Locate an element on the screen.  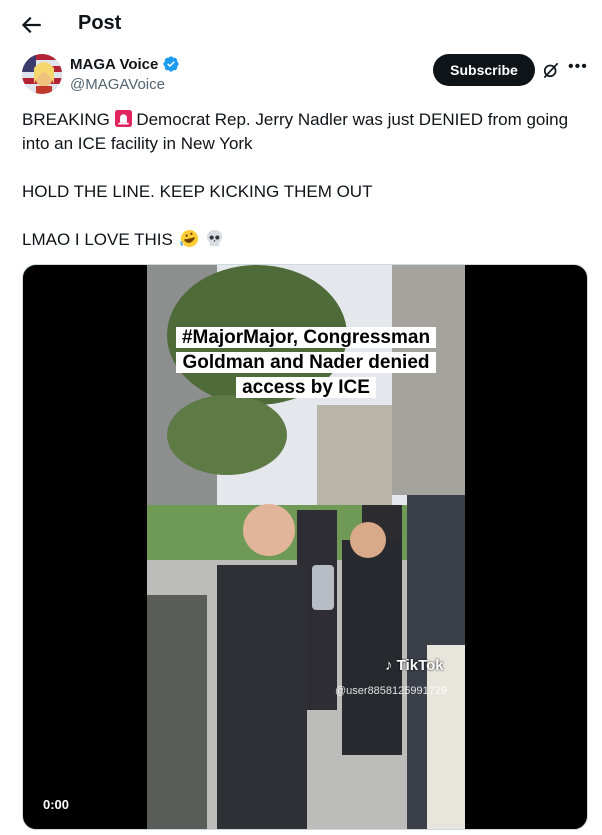
page-title: Post is located at coordinates (100, 23).